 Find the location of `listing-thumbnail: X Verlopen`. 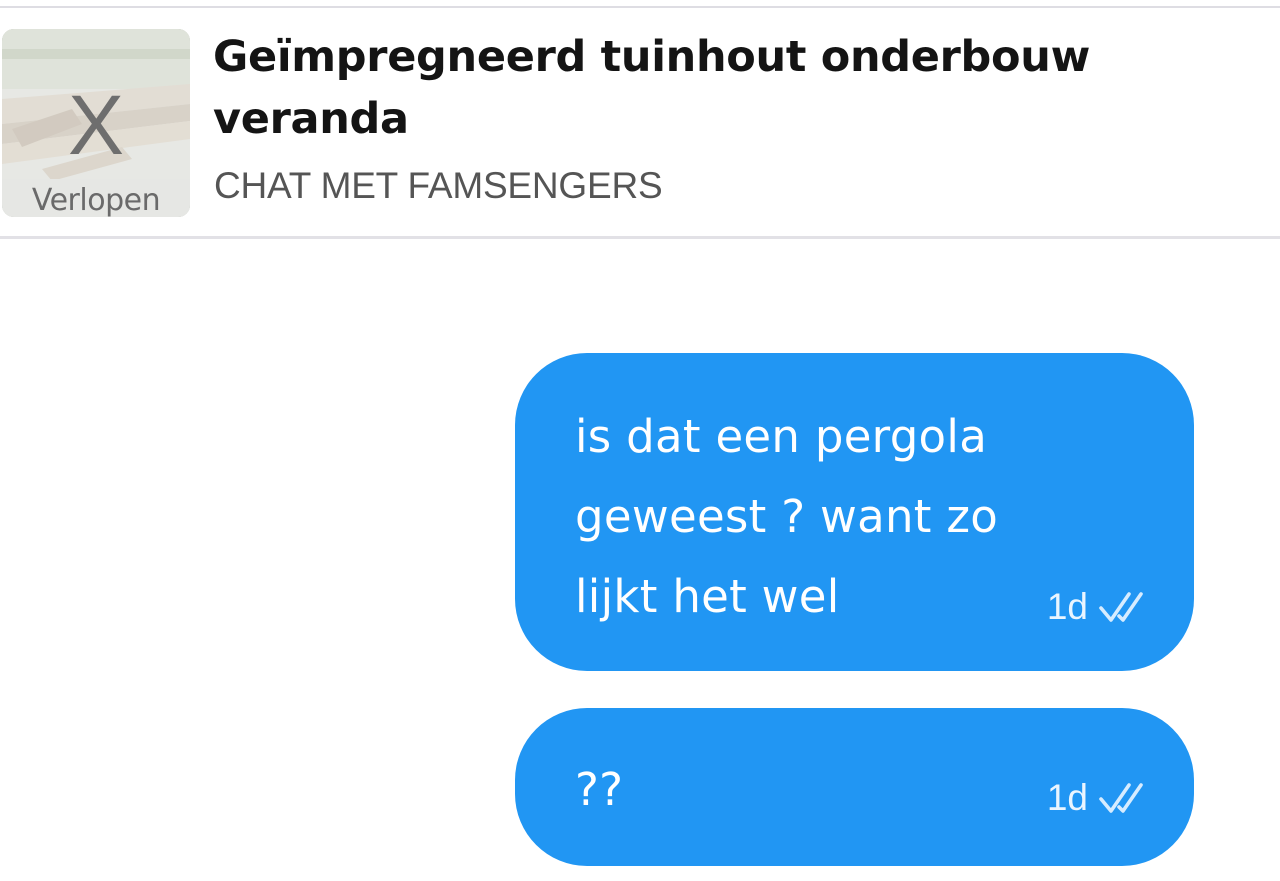

listing-thumbnail: X Verlopen is located at coordinates (96, 123).